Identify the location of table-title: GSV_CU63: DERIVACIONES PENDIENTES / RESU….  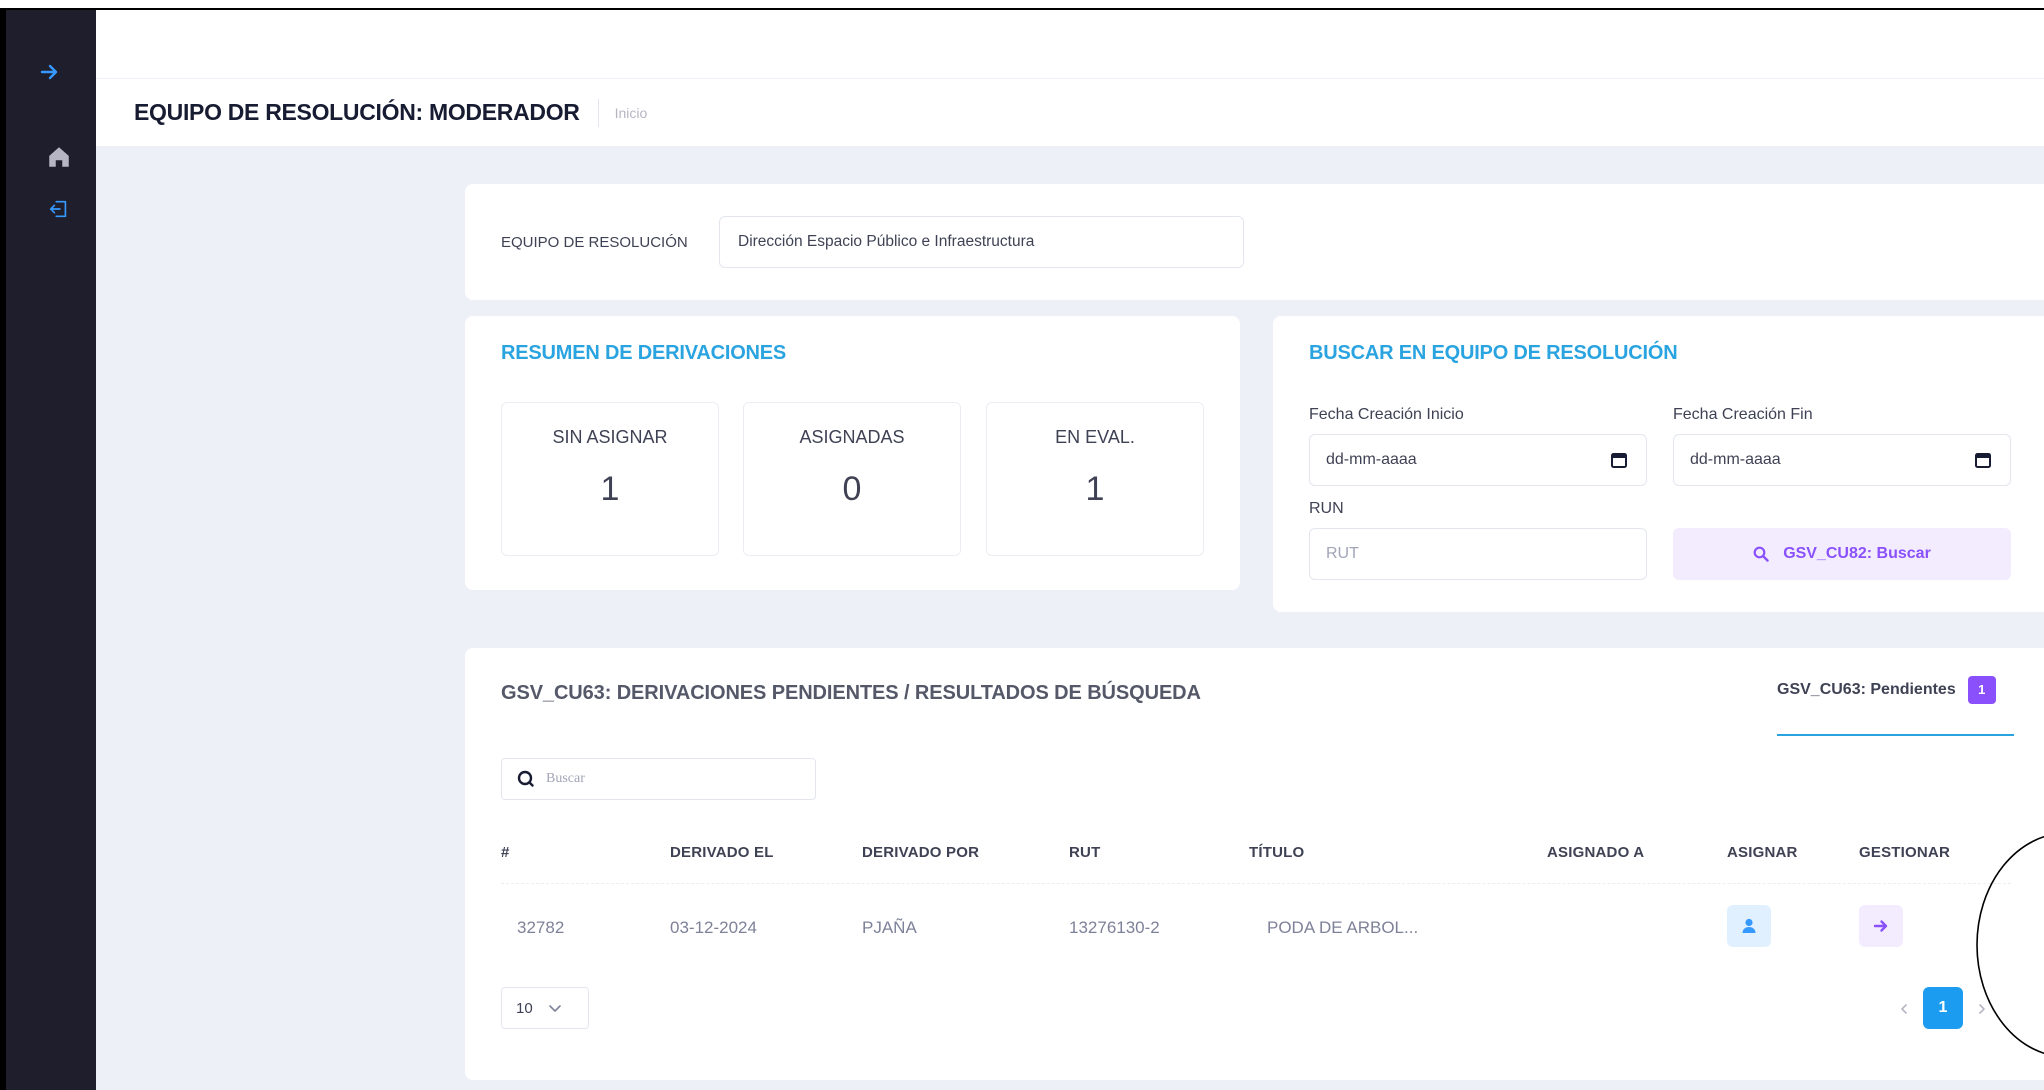
(851, 693).